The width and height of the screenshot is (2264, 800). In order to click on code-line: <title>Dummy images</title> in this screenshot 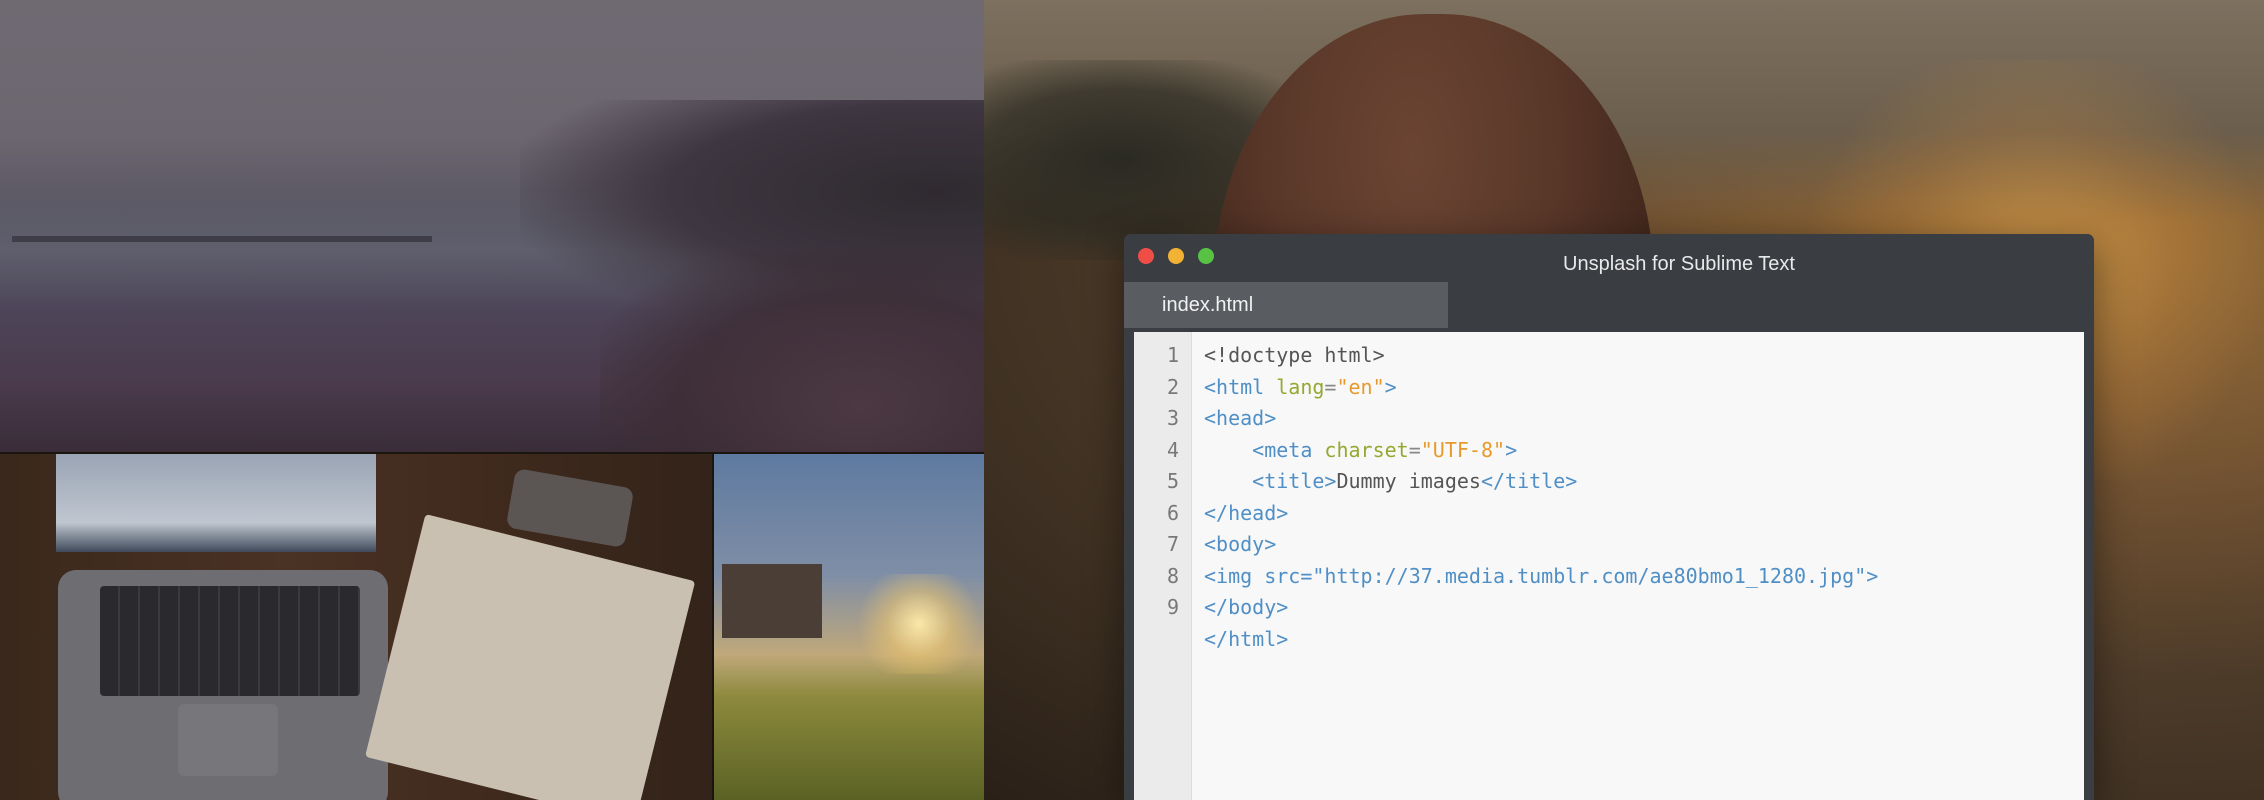, I will do `click(1541, 482)`.